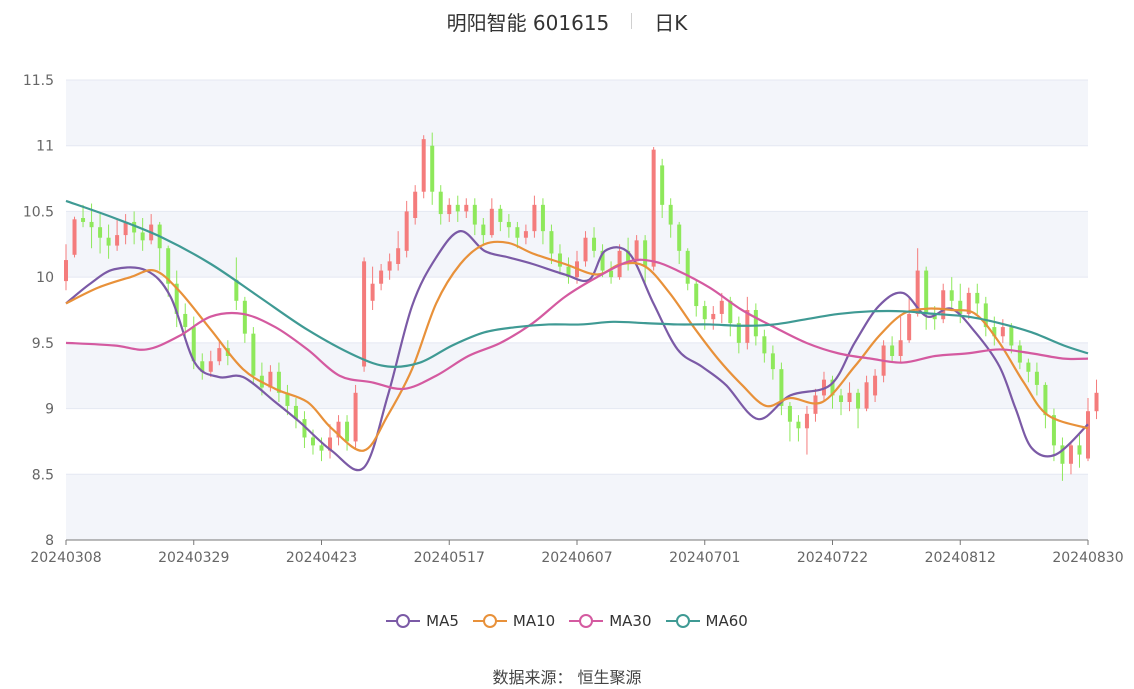  What do you see at coordinates (586, 621) in the screenshot?
I see `legend-ma30-marker` at bounding box center [586, 621].